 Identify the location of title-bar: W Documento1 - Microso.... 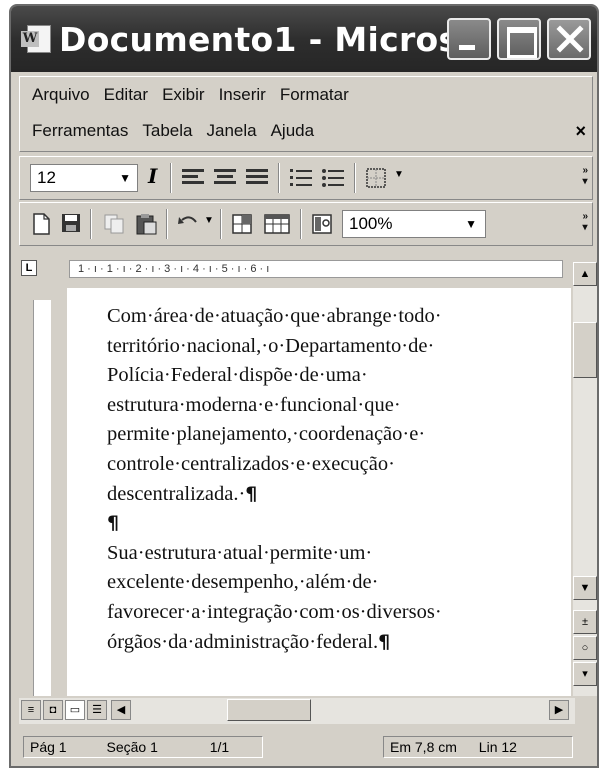
(304, 39).